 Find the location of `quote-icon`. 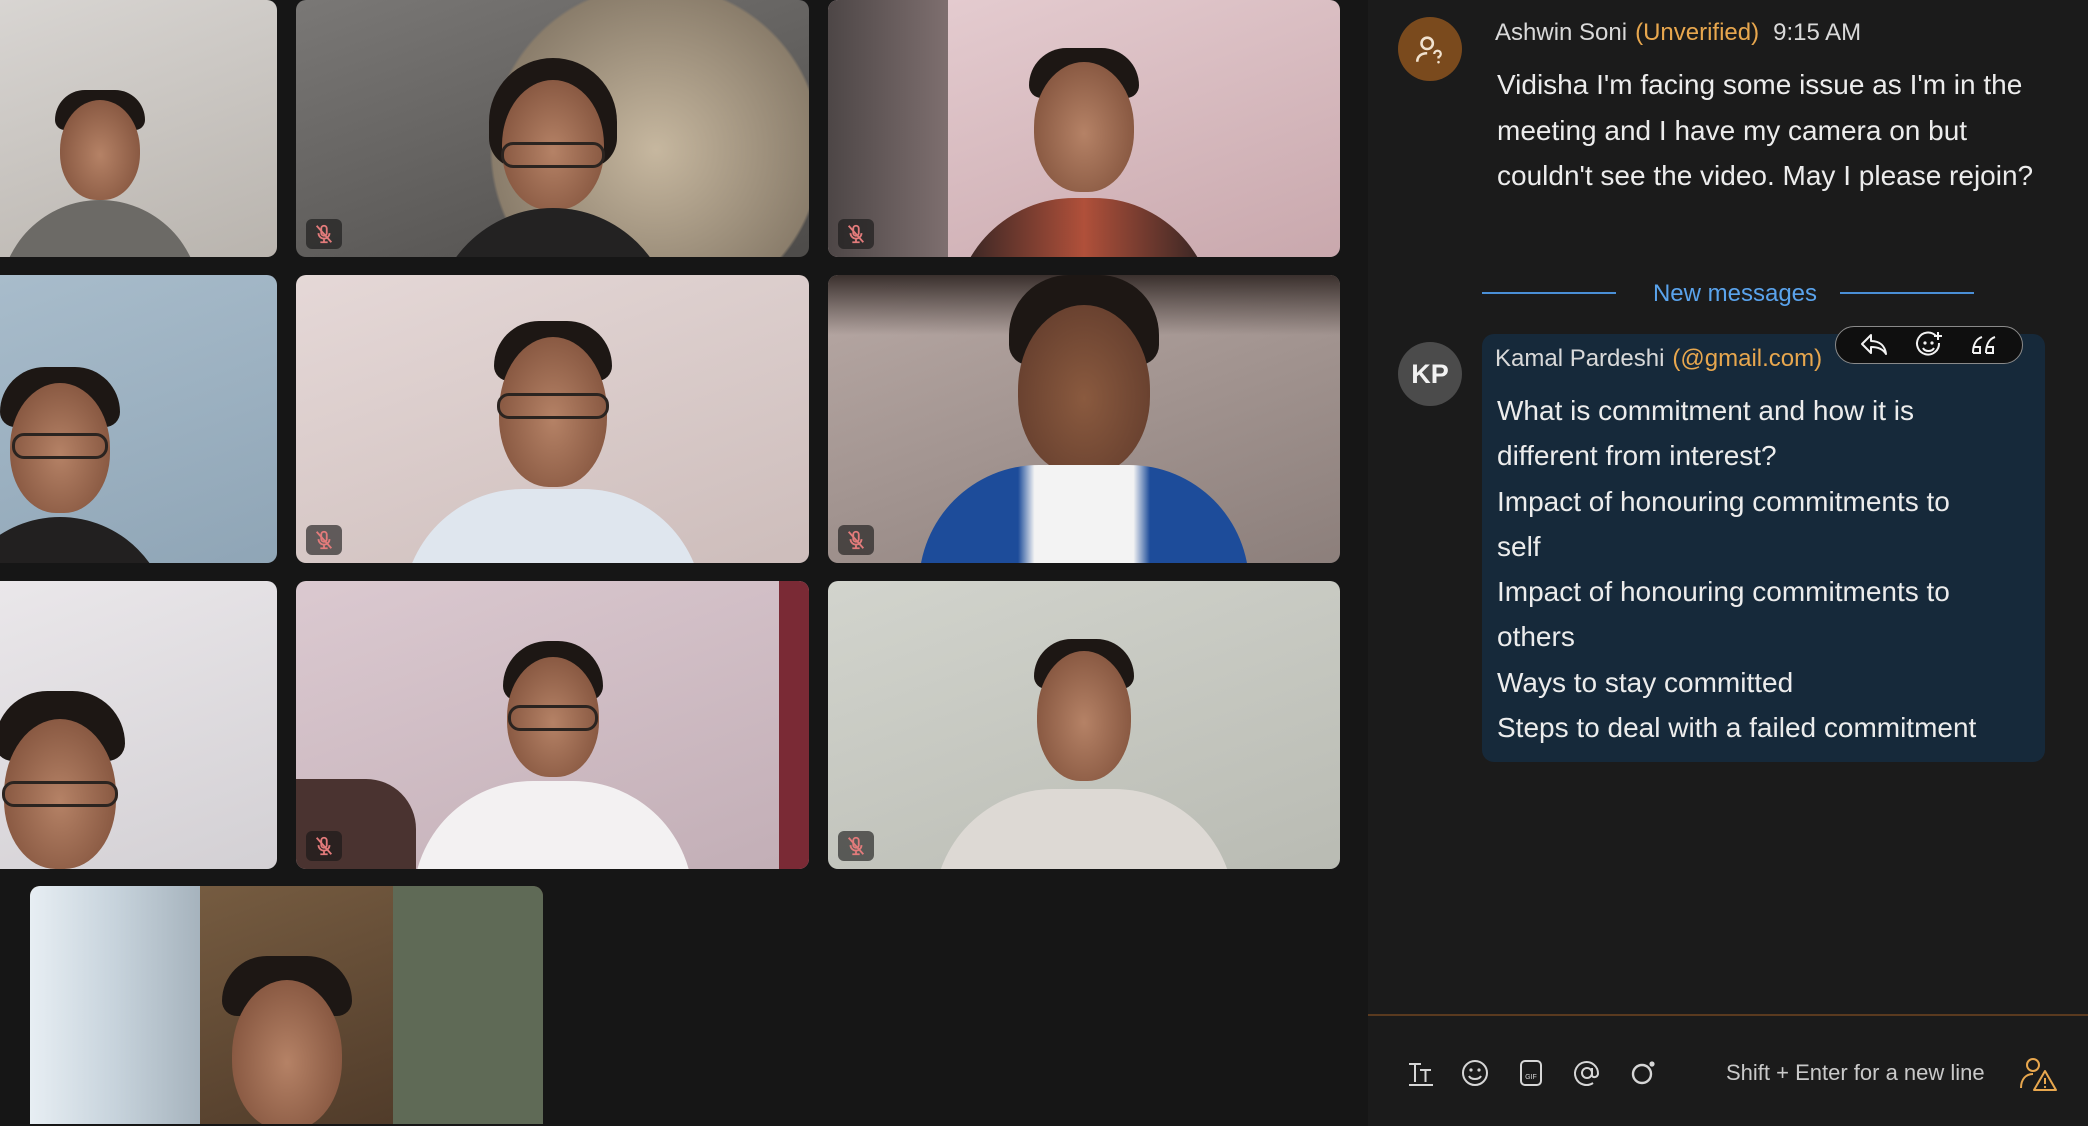

quote-icon is located at coordinates (1984, 345).